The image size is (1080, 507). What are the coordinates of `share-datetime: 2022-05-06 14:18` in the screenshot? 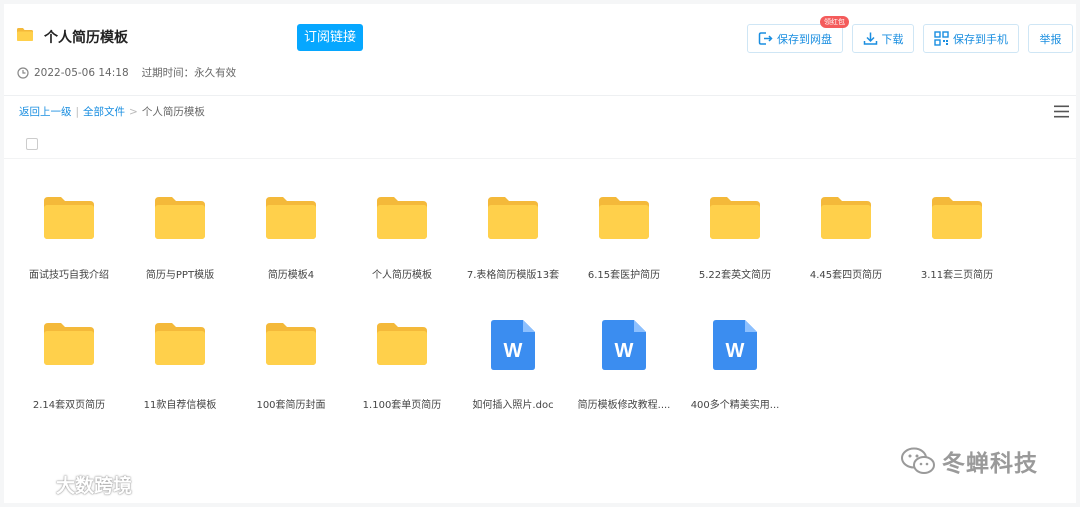 It's located at (81, 72).